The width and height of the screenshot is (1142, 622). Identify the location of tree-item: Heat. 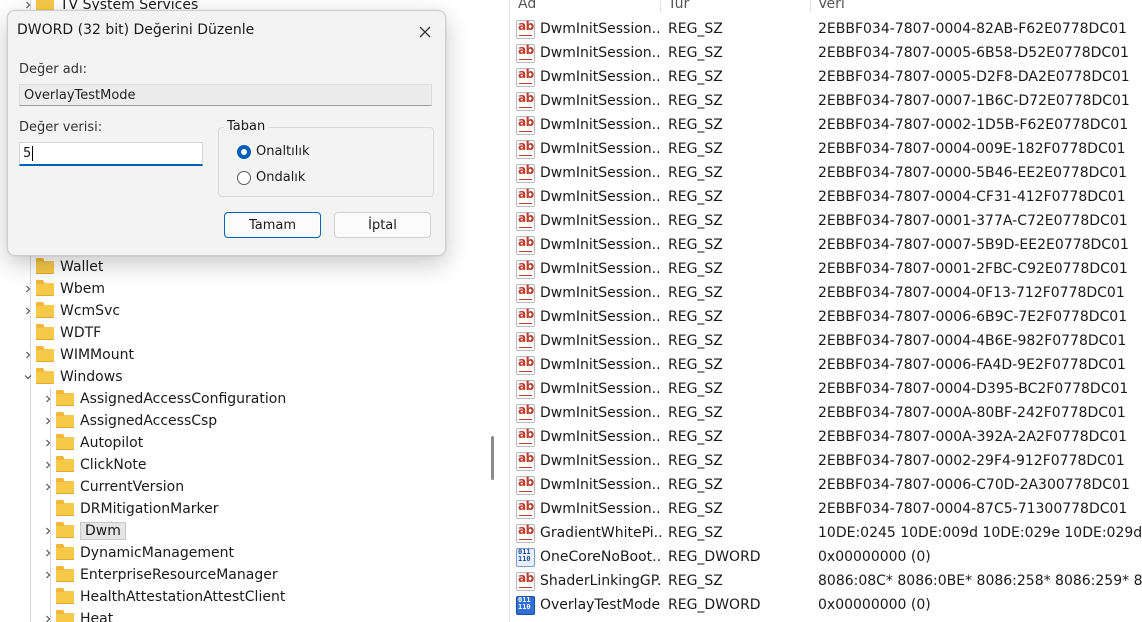
(76, 615).